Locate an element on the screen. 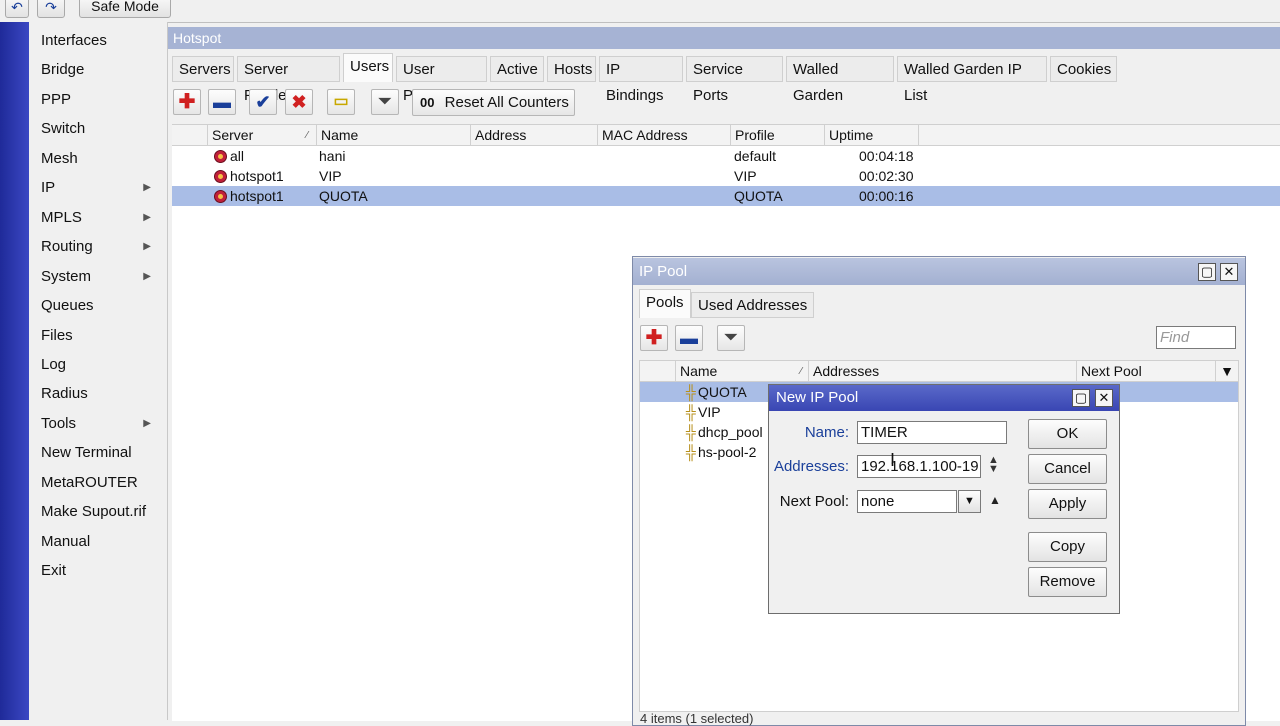 Image resolution: width=1280 pixels, height=726 pixels. check-icon: ✔ is located at coordinates (263, 102).